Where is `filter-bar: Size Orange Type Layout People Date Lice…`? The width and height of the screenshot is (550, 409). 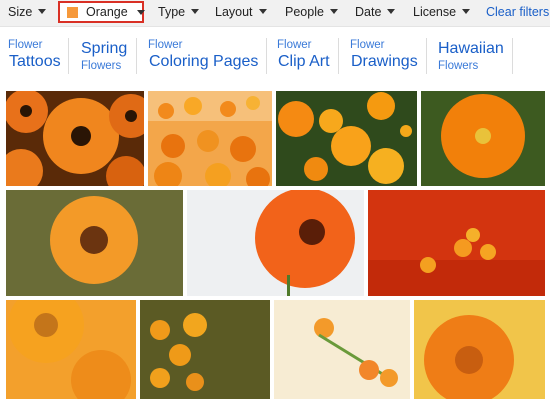 filter-bar: Size Orange Type Layout People Date Lice… is located at coordinates (275, 13).